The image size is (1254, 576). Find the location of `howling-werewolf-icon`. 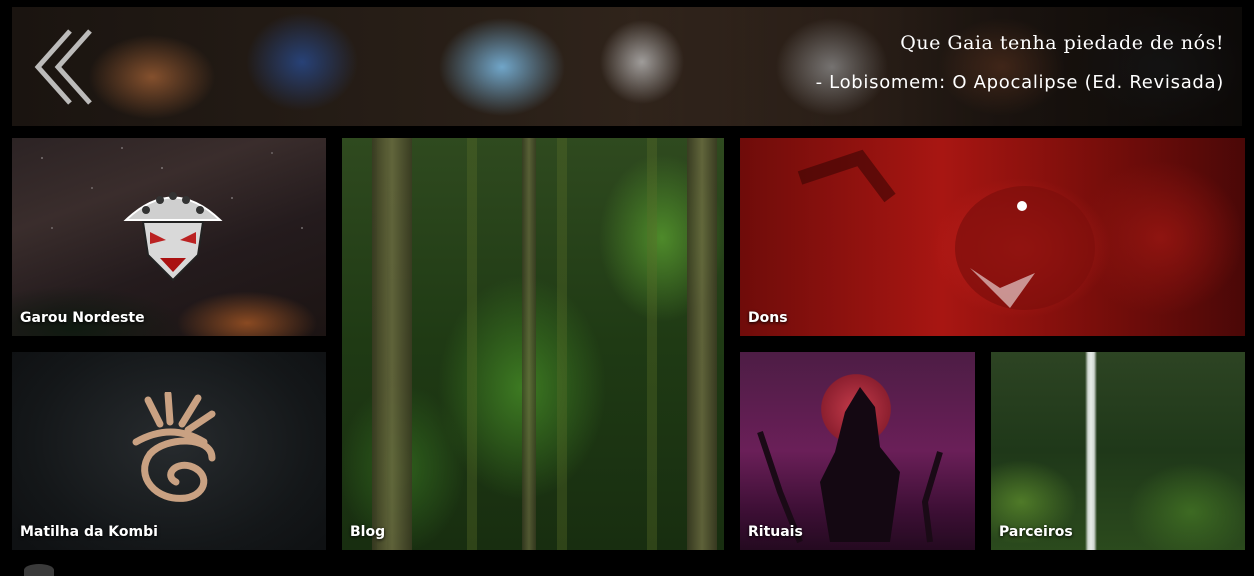

howling-werewolf-icon is located at coordinates (850, 465).